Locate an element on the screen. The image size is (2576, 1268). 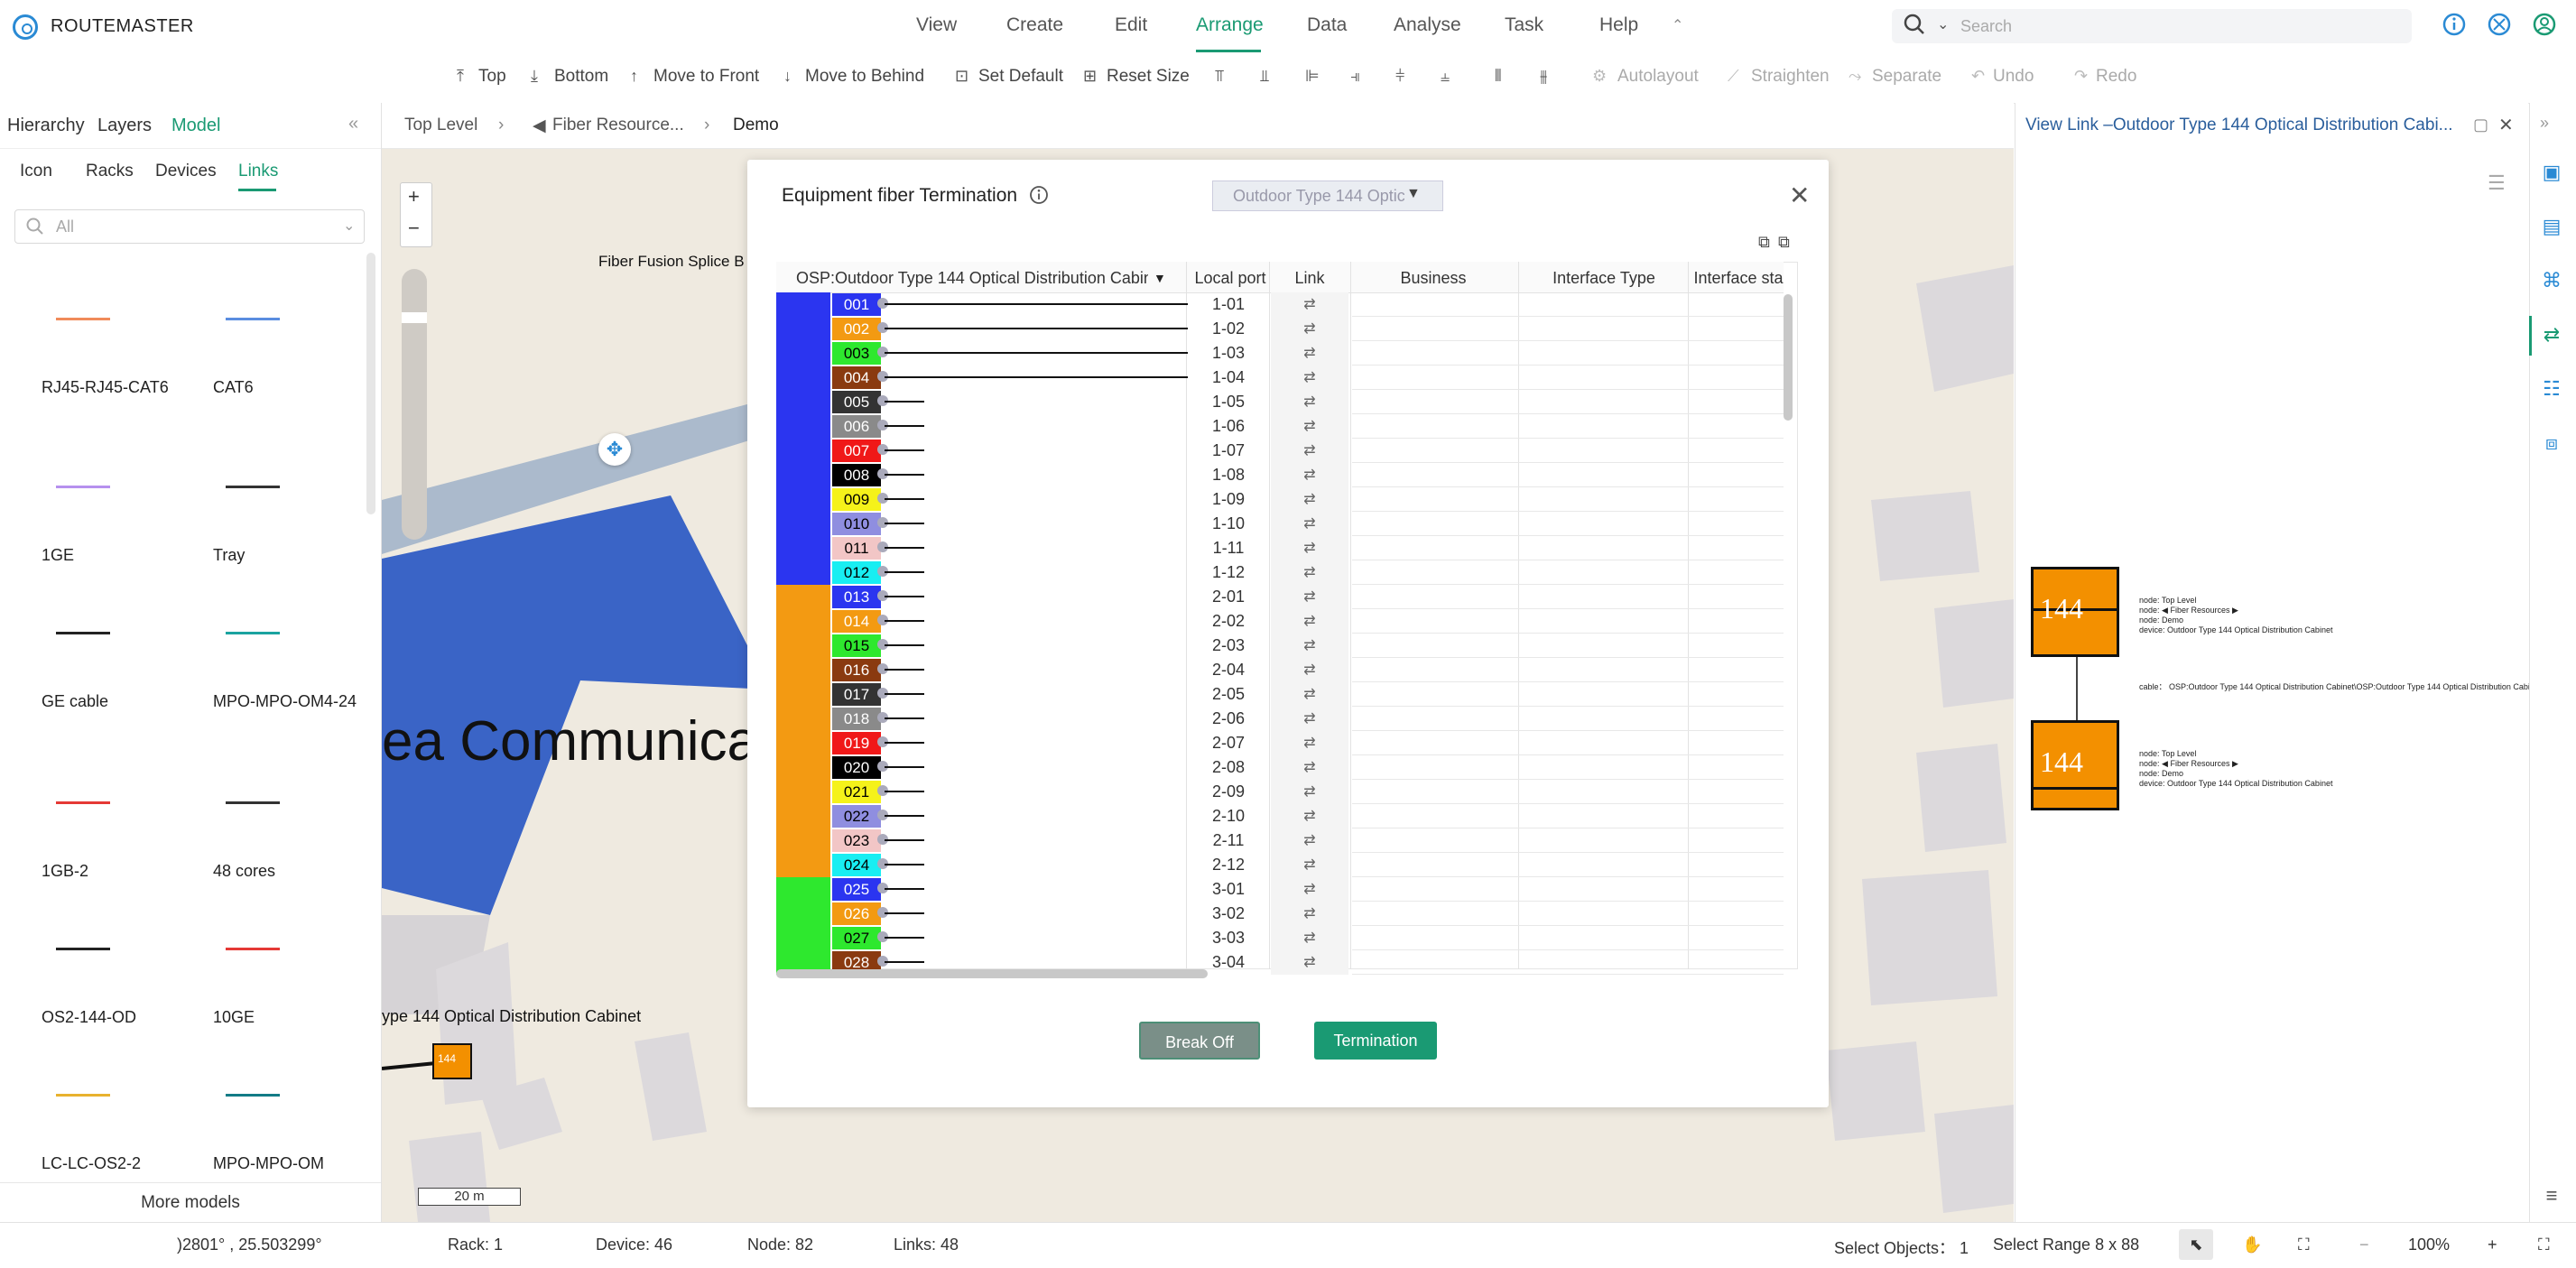
fiber-number: 026 is located at coordinates (857, 913).